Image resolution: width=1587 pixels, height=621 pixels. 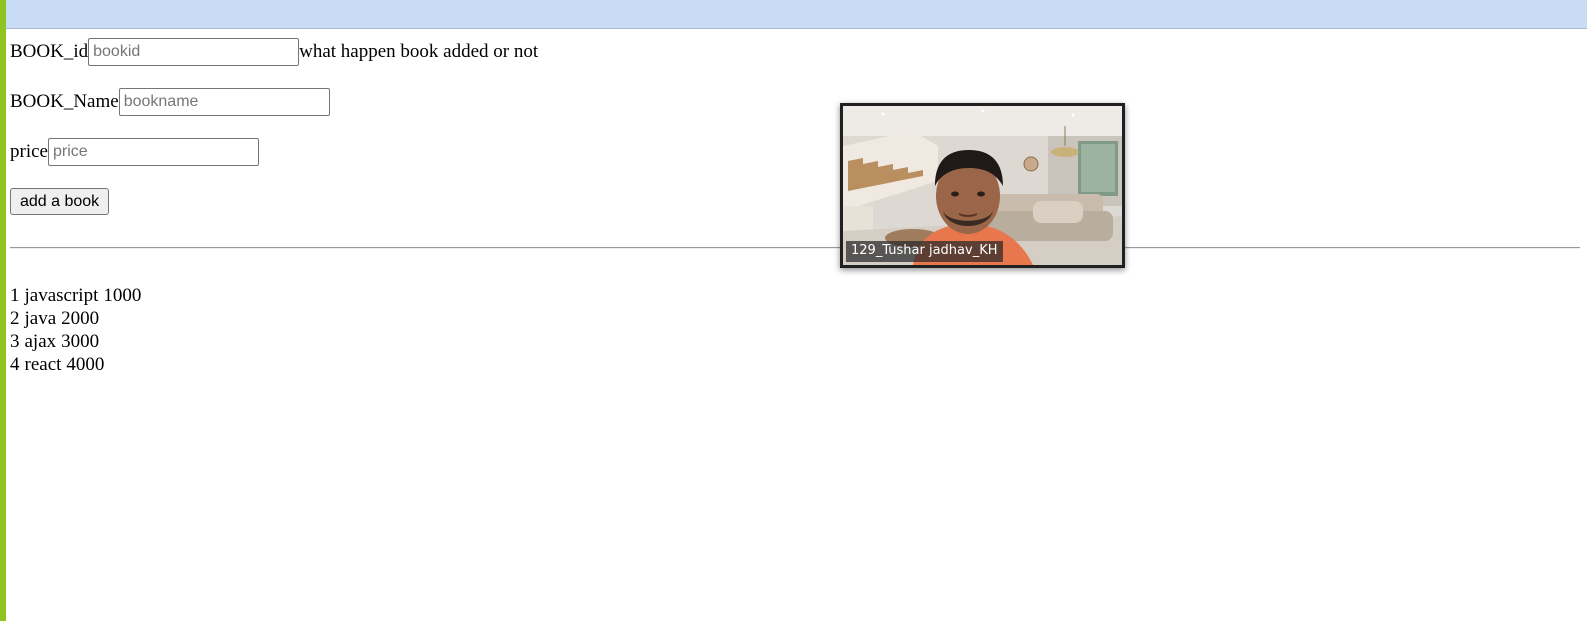 What do you see at coordinates (795, 248) in the screenshot?
I see `horizontal-rule` at bounding box center [795, 248].